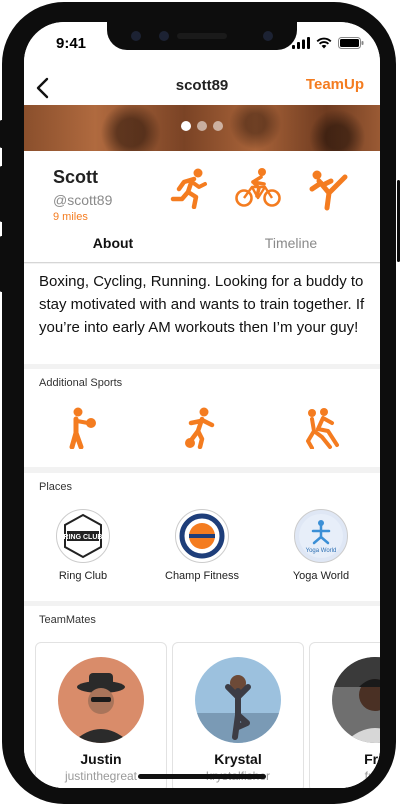  I want to click on tab-timeline: Timeline, so click(291, 243).